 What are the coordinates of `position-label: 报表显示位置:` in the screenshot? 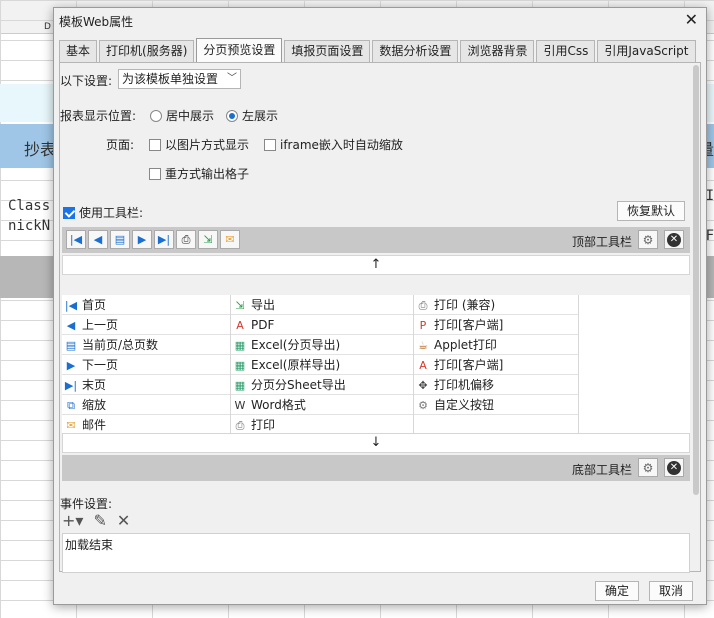 It's located at (98, 116).